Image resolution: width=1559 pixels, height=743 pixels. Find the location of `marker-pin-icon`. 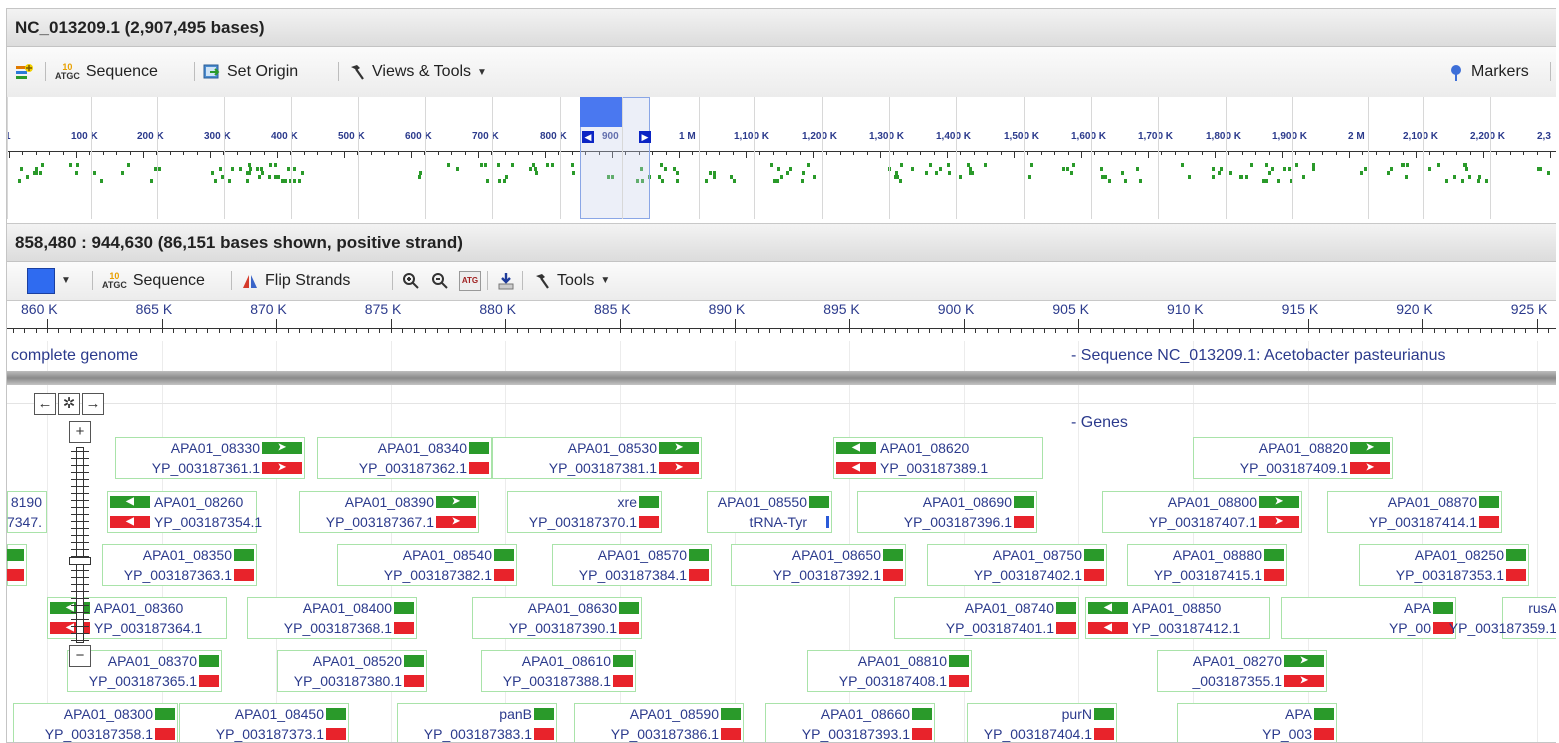

marker-pin-icon is located at coordinates (1456, 73).